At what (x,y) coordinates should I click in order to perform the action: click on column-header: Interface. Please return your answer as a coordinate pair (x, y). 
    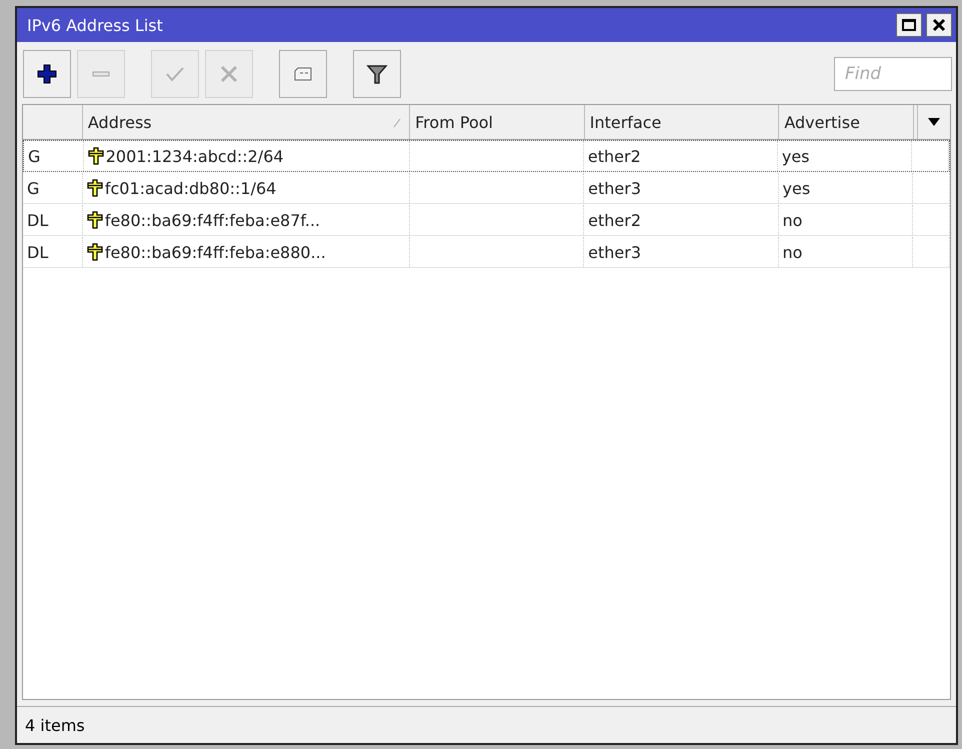
    Looking at the image, I should click on (682, 122).